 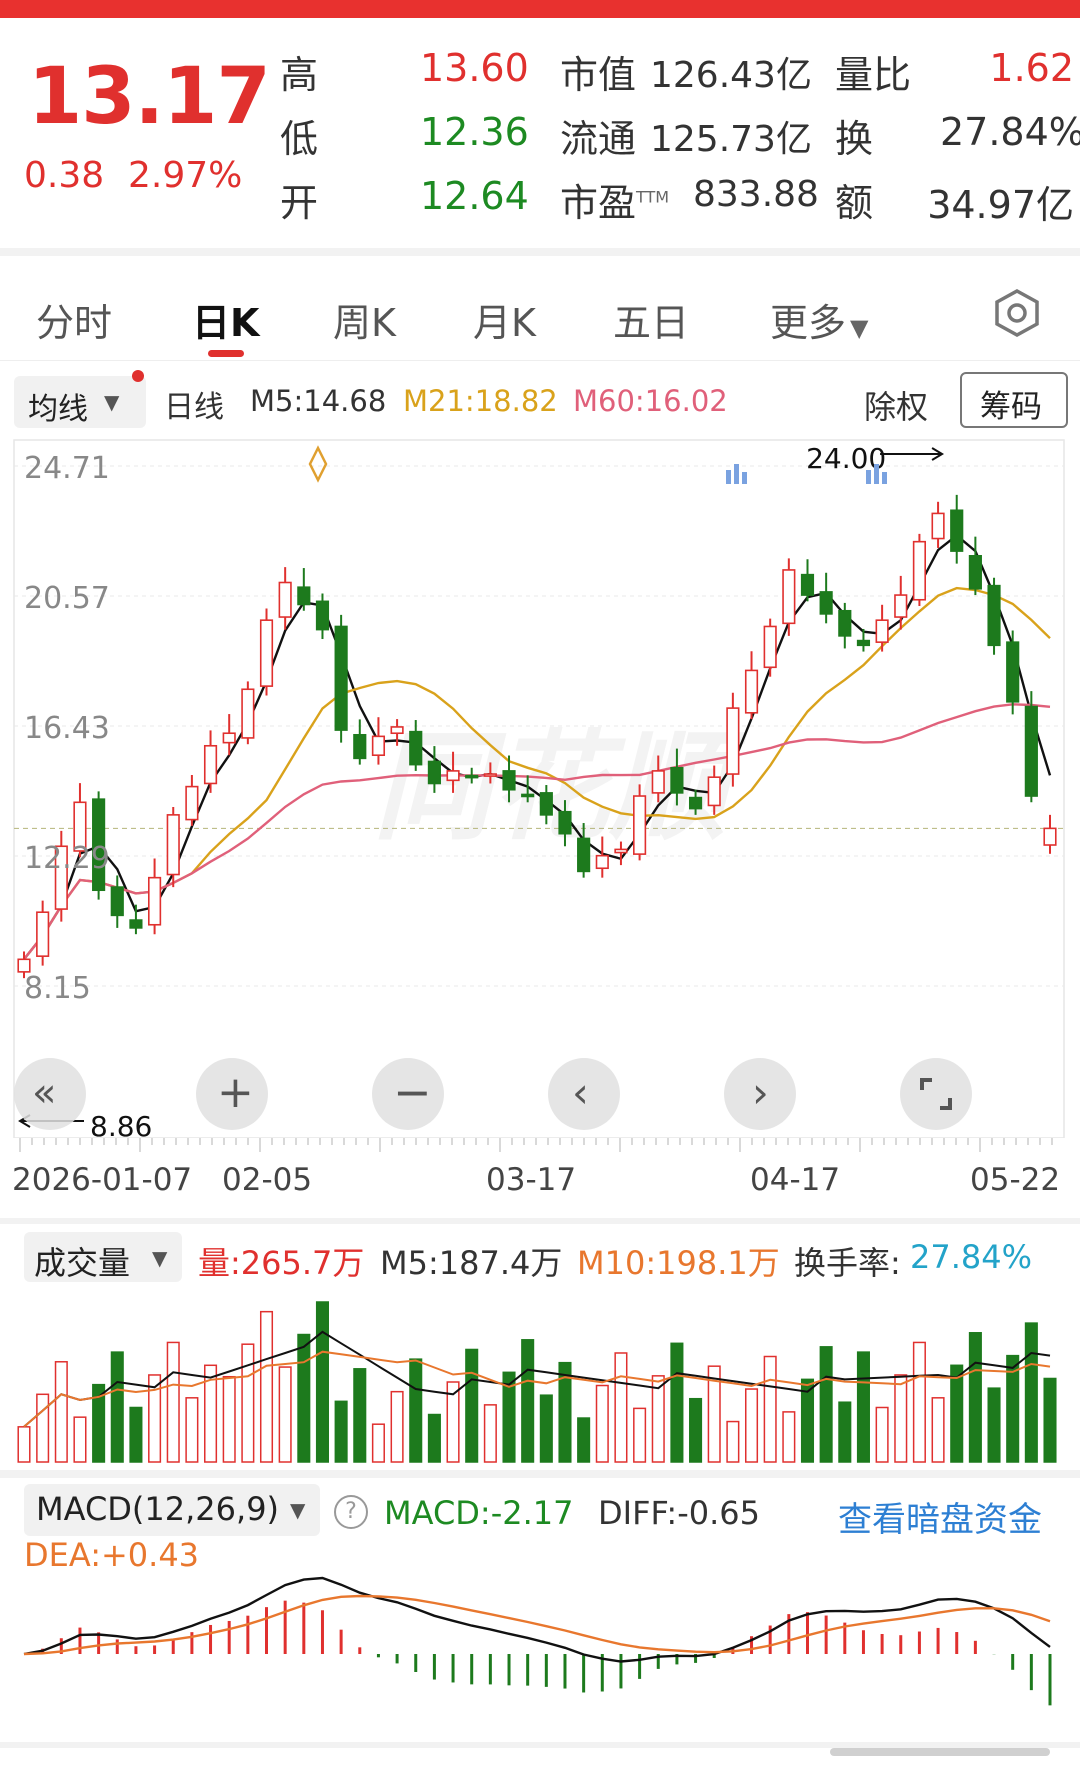 I want to click on stat-value-volratio: 1.62, so click(x=1031, y=68).